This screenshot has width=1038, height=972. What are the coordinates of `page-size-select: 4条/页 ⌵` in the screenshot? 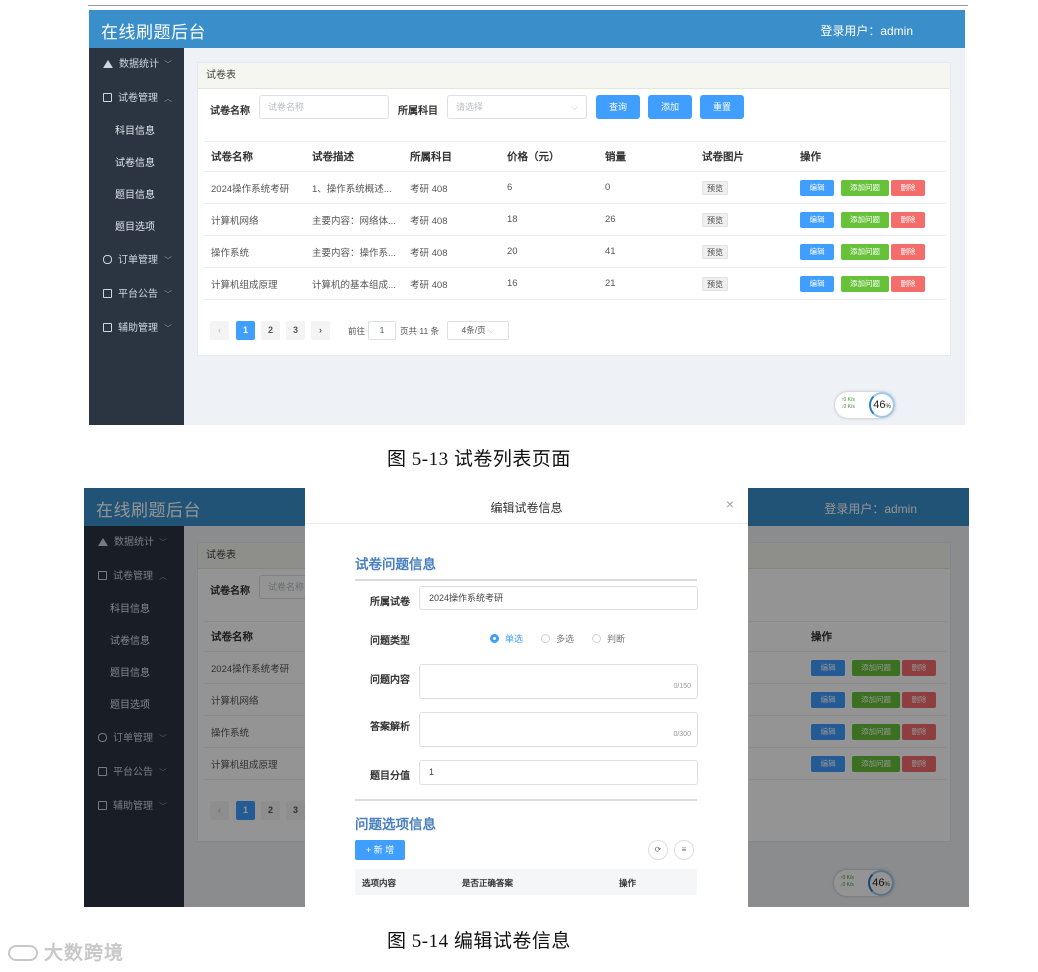 It's located at (478, 330).